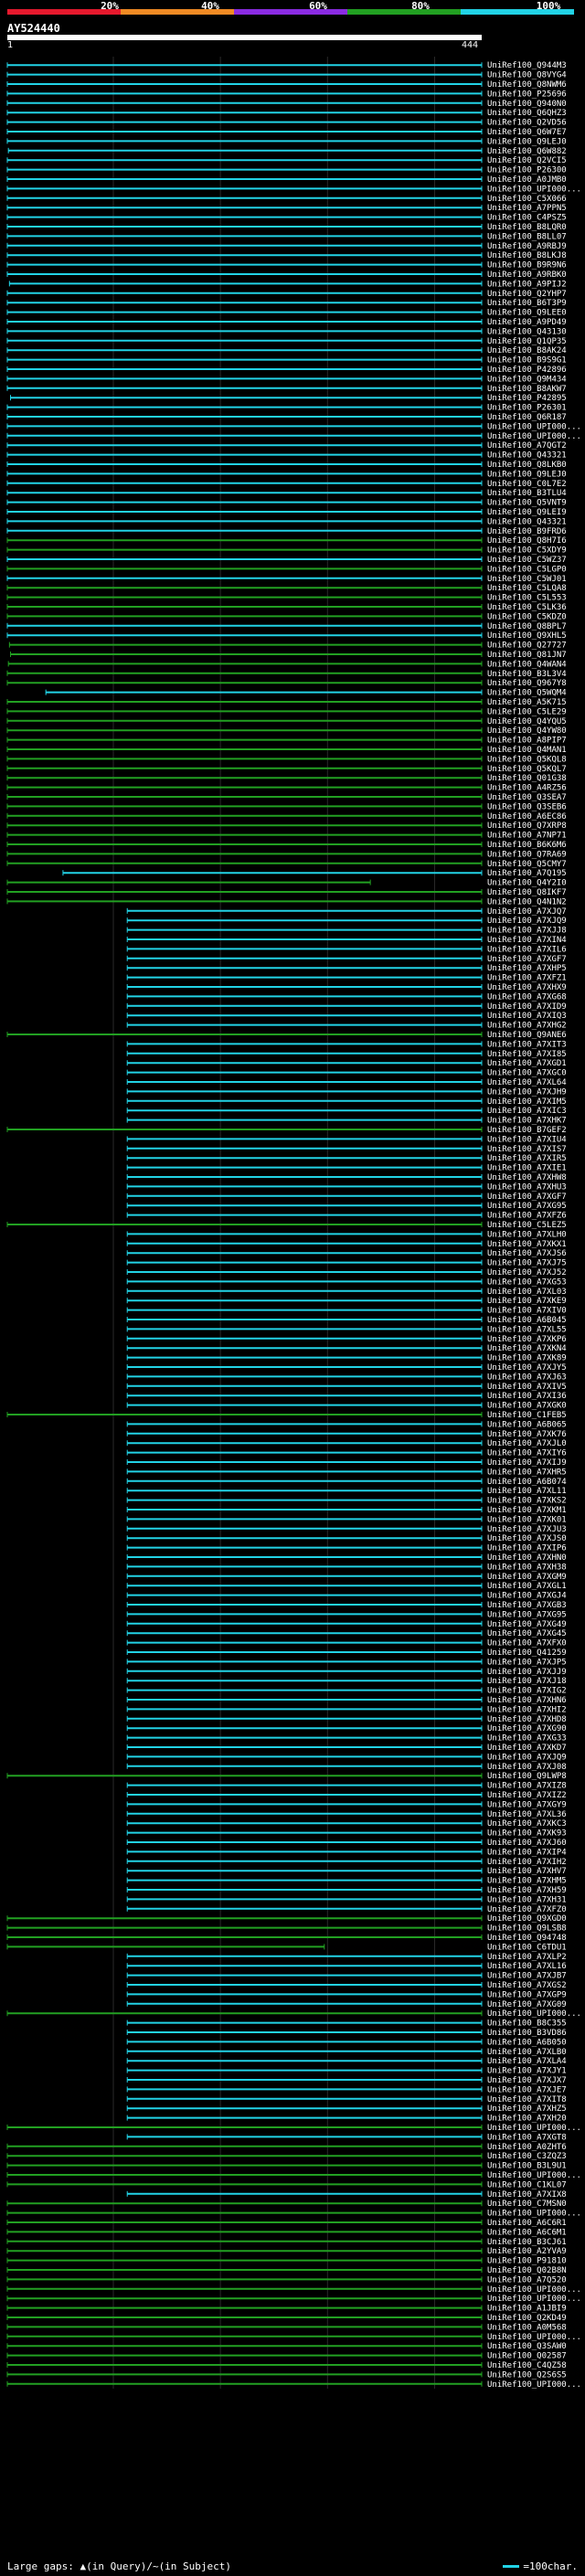  I want to click on hit-label: UniRef100_B3VD86, so click(527, 2033).